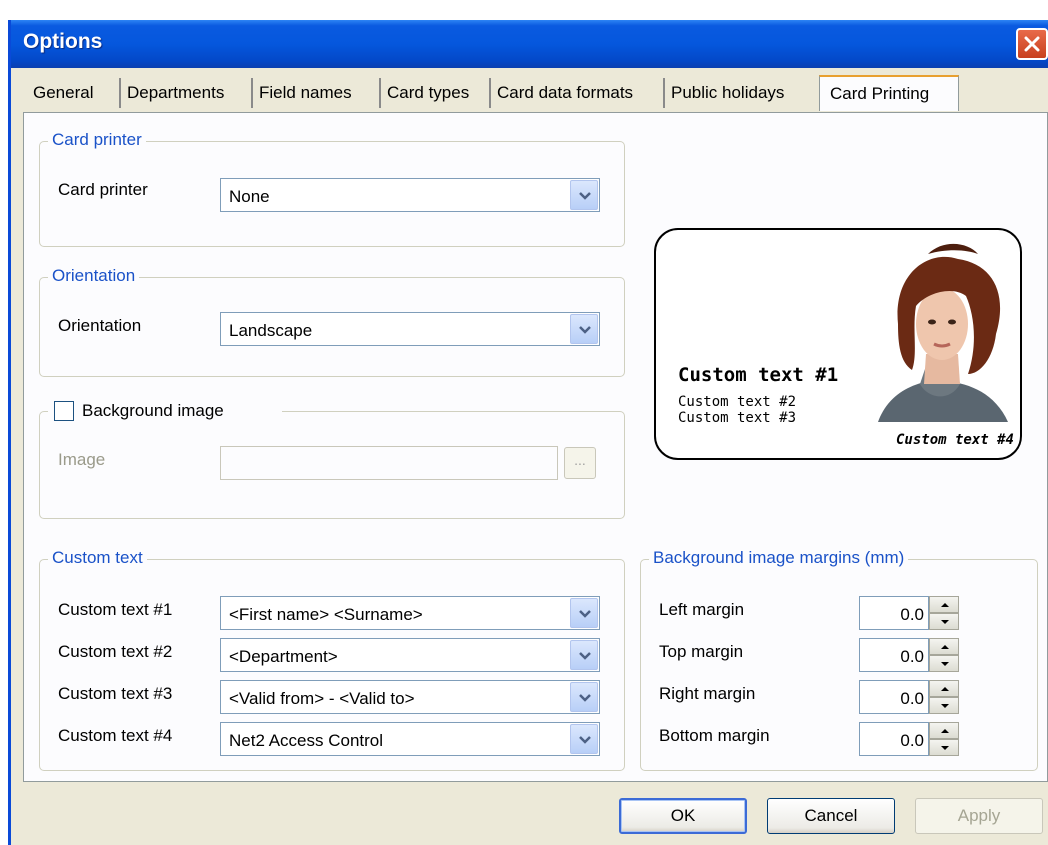 The width and height of the screenshot is (1048, 845). What do you see at coordinates (410, 697) in the screenshot?
I see `custom-text-3-select: <Valid from> - <Valid to>` at bounding box center [410, 697].